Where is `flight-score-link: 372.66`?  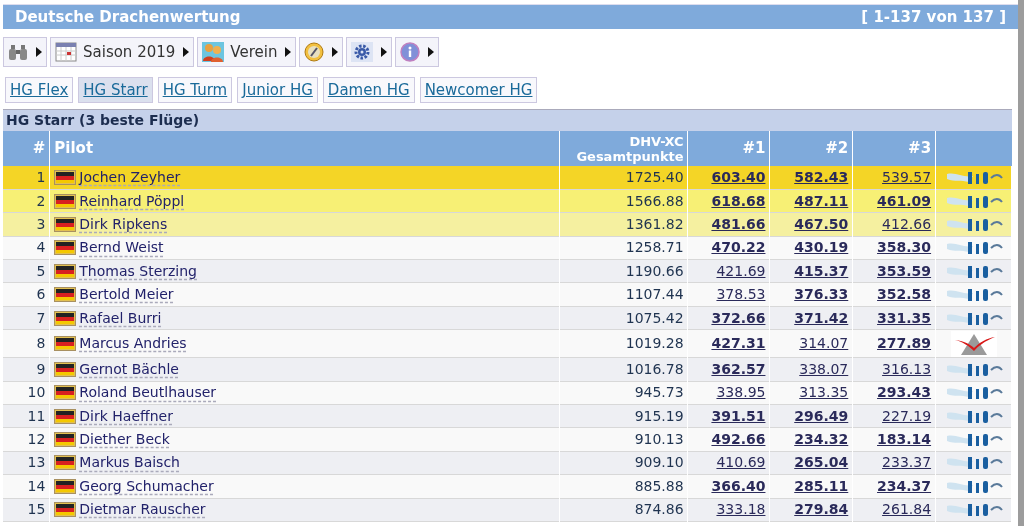 flight-score-link: 372.66 is located at coordinates (738, 317).